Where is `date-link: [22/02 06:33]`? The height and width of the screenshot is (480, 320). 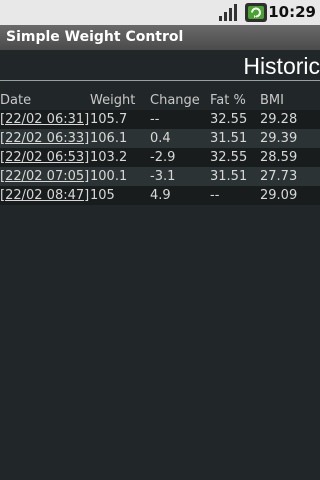
date-link: [22/02 06:33] is located at coordinates (44, 138).